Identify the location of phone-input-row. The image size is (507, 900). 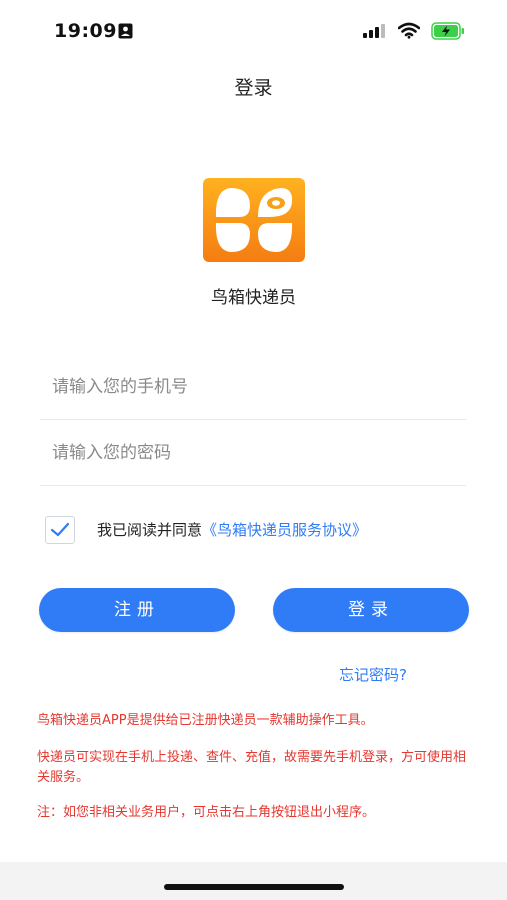
(253, 387).